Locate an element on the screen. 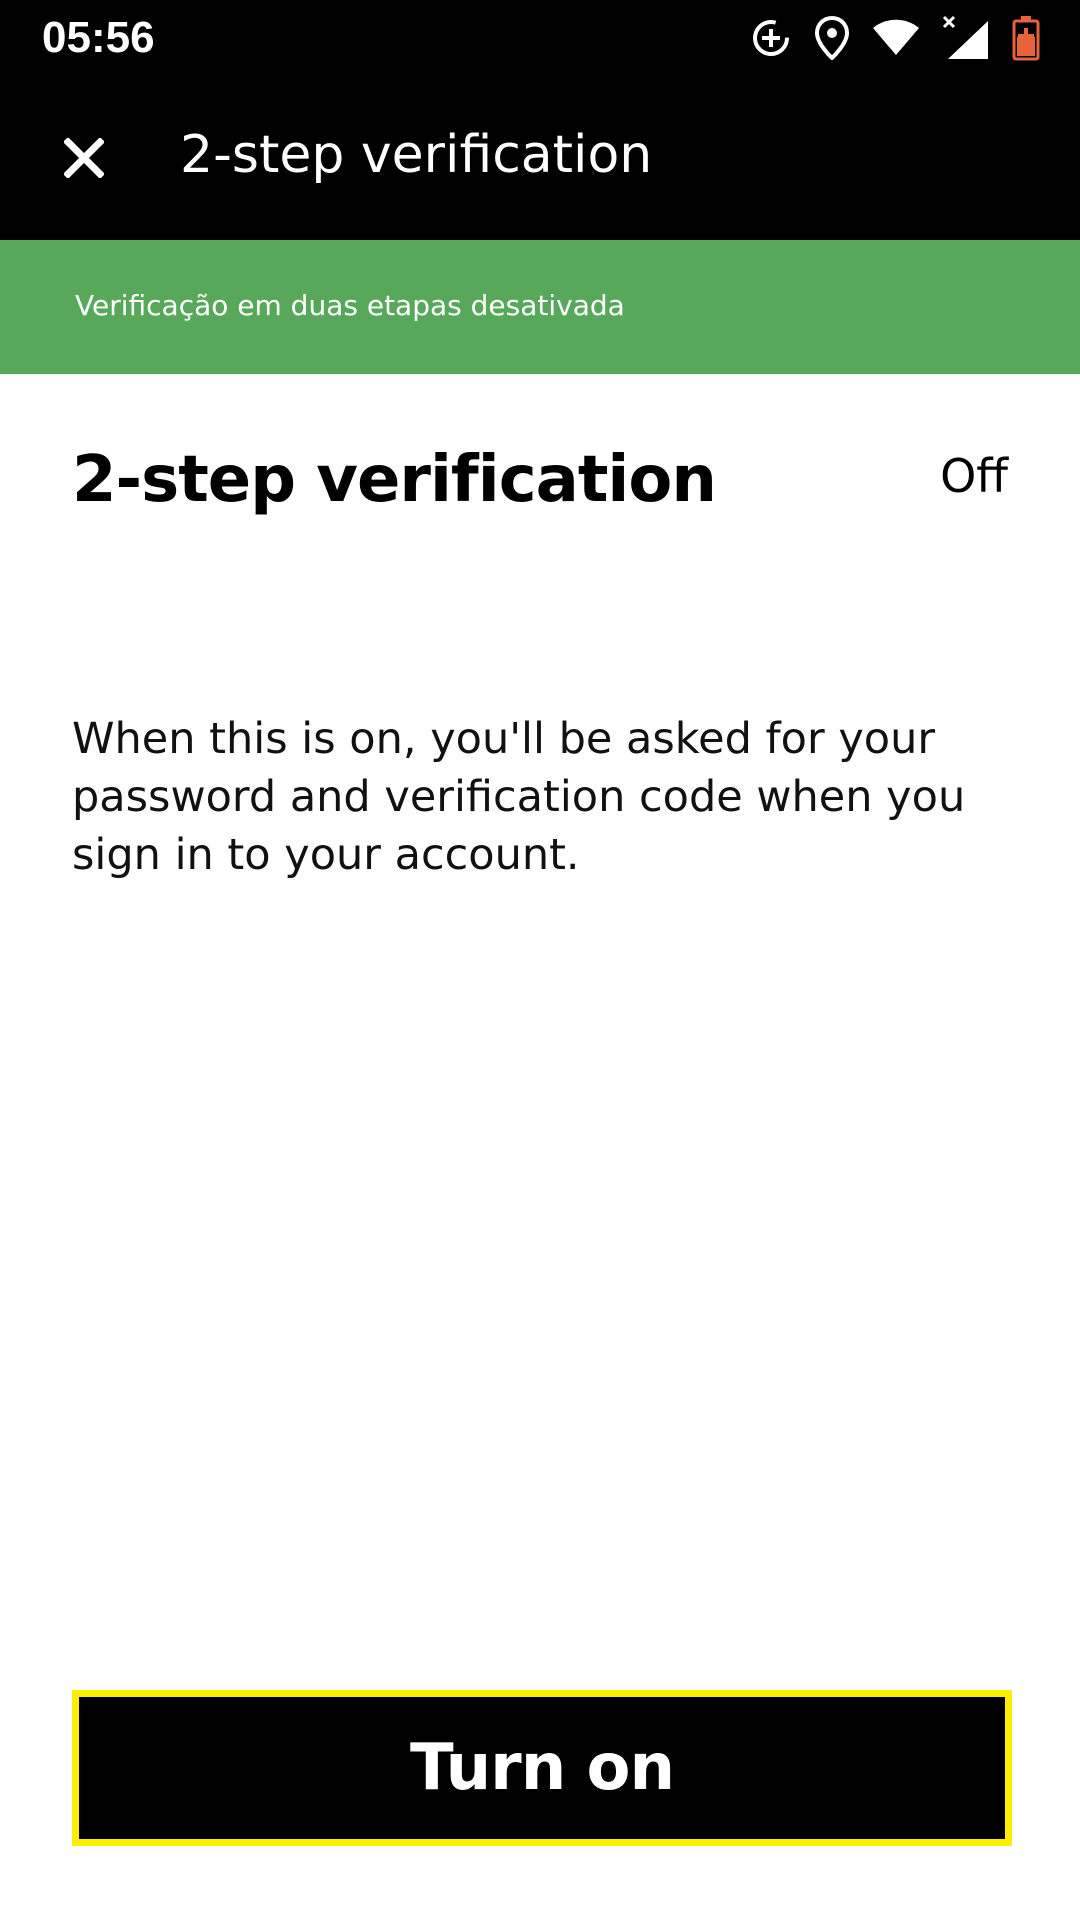 The width and height of the screenshot is (1080, 1920). data-saver-icon is located at coordinates (771, 38).